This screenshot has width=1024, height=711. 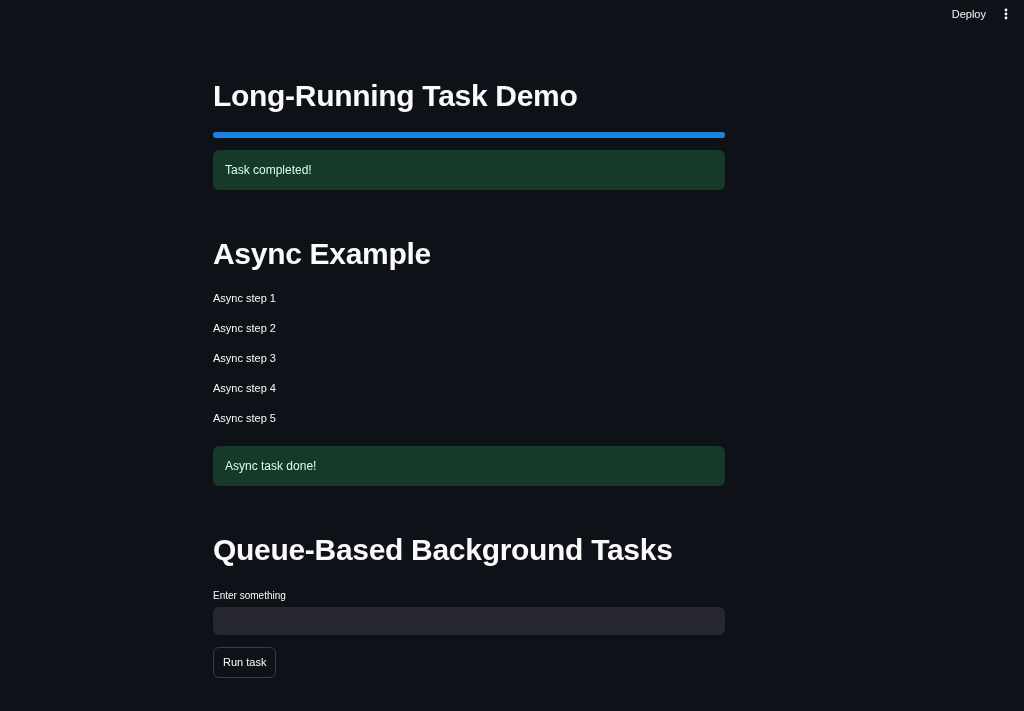 I want to click on success-alert: Task completed!, so click(x=469, y=170).